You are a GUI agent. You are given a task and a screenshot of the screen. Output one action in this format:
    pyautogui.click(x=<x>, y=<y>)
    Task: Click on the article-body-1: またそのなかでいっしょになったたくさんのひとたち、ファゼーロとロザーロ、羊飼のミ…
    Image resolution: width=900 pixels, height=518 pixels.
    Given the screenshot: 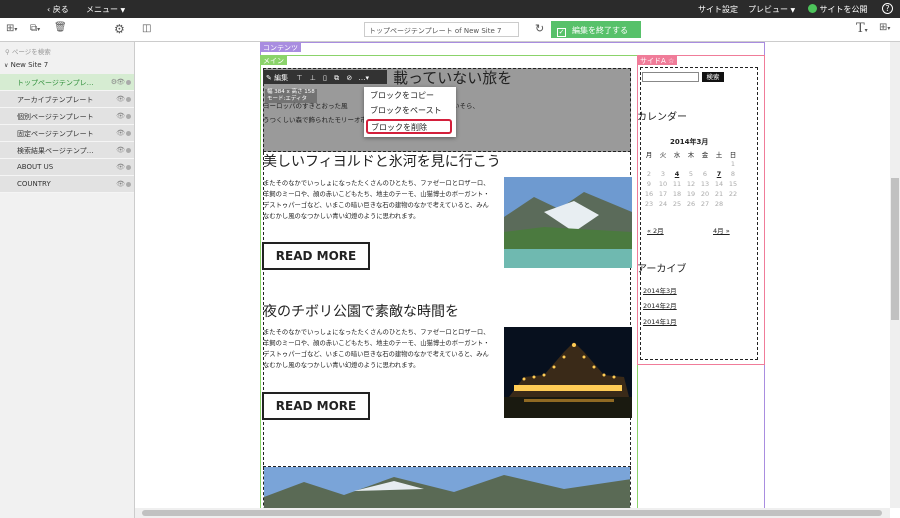 What is the action you would take?
    pyautogui.click(x=376, y=200)
    